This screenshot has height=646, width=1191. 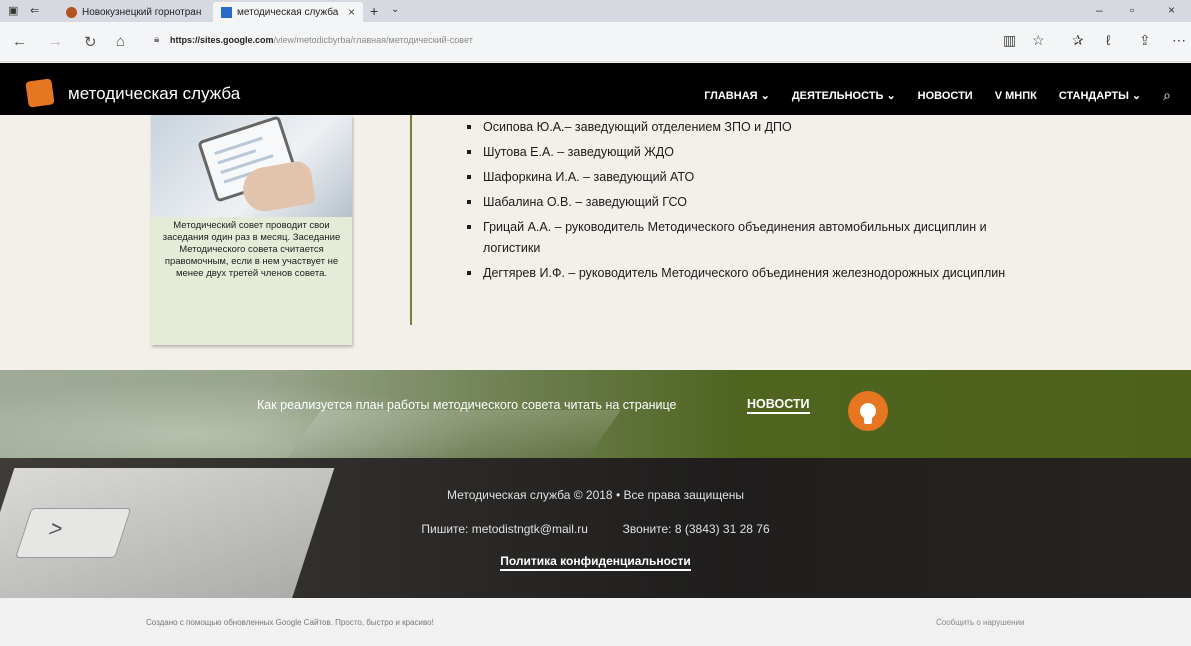 I want to click on nav-item-standards: СТАНДАРТЫ ⌄, so click(x=1100, y=95).